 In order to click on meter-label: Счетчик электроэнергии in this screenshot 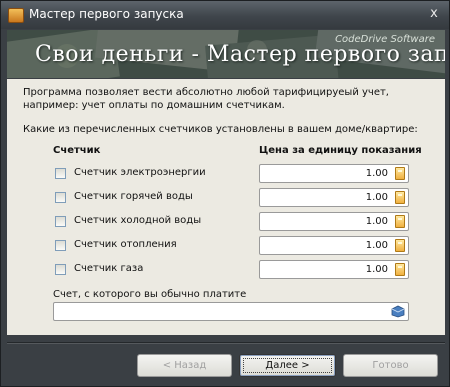, I will do `click(140, 172)`.